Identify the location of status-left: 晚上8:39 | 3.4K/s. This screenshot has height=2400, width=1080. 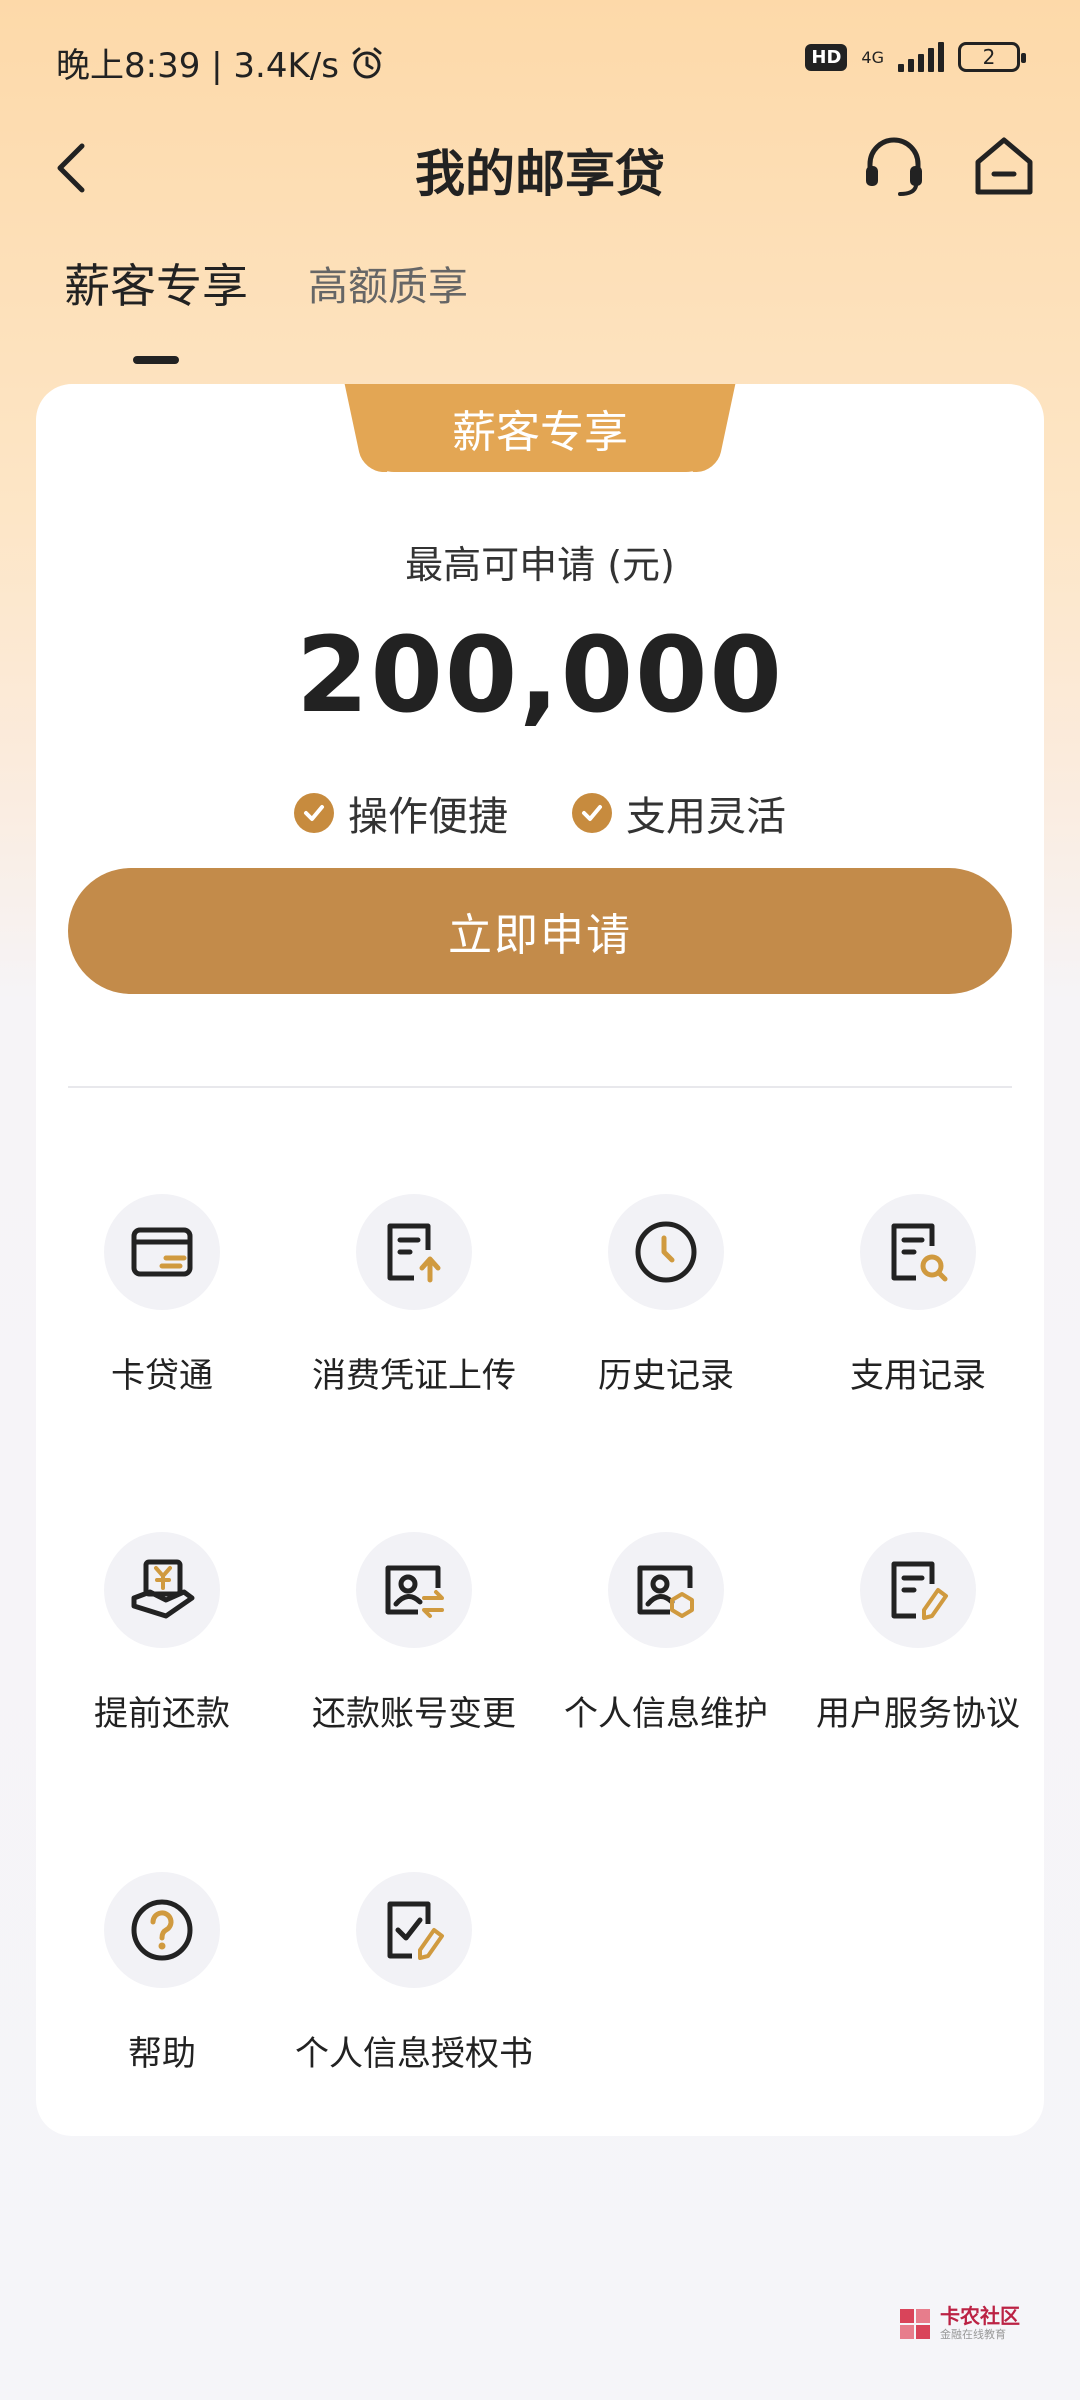
(220, 62).